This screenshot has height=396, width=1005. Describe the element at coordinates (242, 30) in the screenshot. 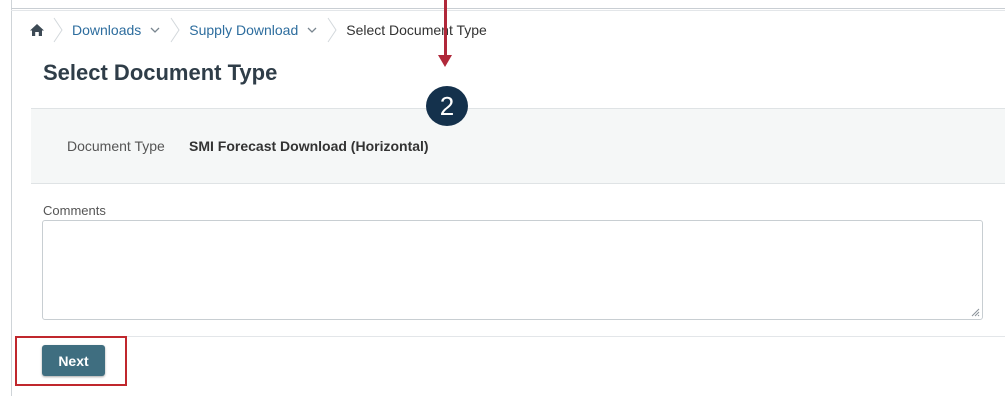

I see `breadcrumb-item-supply-download: Supply Download` at that location.